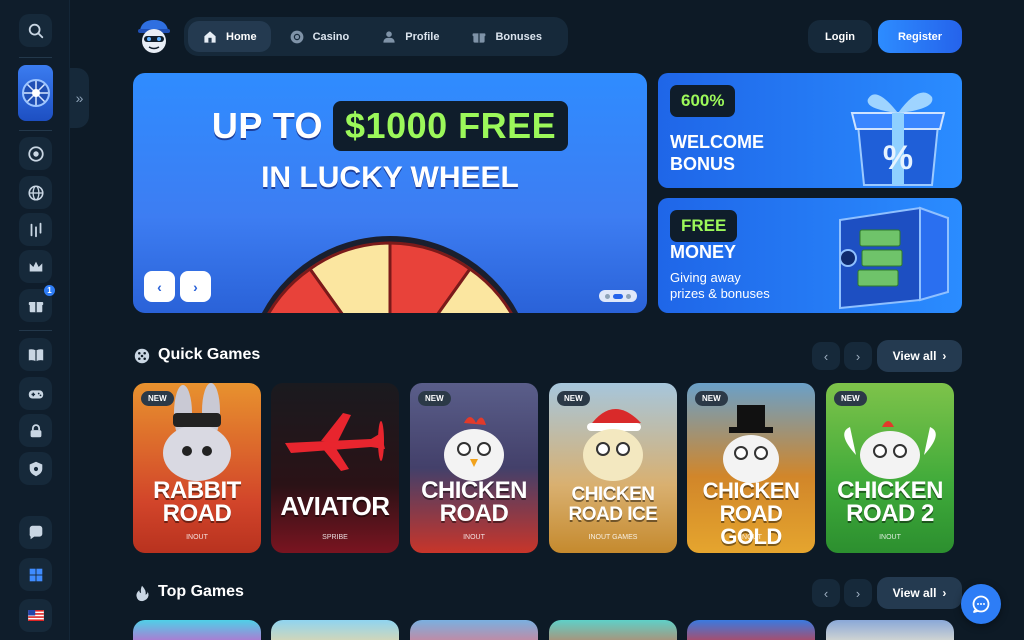 Image resolution: width=1024 pixels, height=640 pixels. Describe the element at coordinates (296, 36) in the screenshot. I see `chip-icon` at that location.